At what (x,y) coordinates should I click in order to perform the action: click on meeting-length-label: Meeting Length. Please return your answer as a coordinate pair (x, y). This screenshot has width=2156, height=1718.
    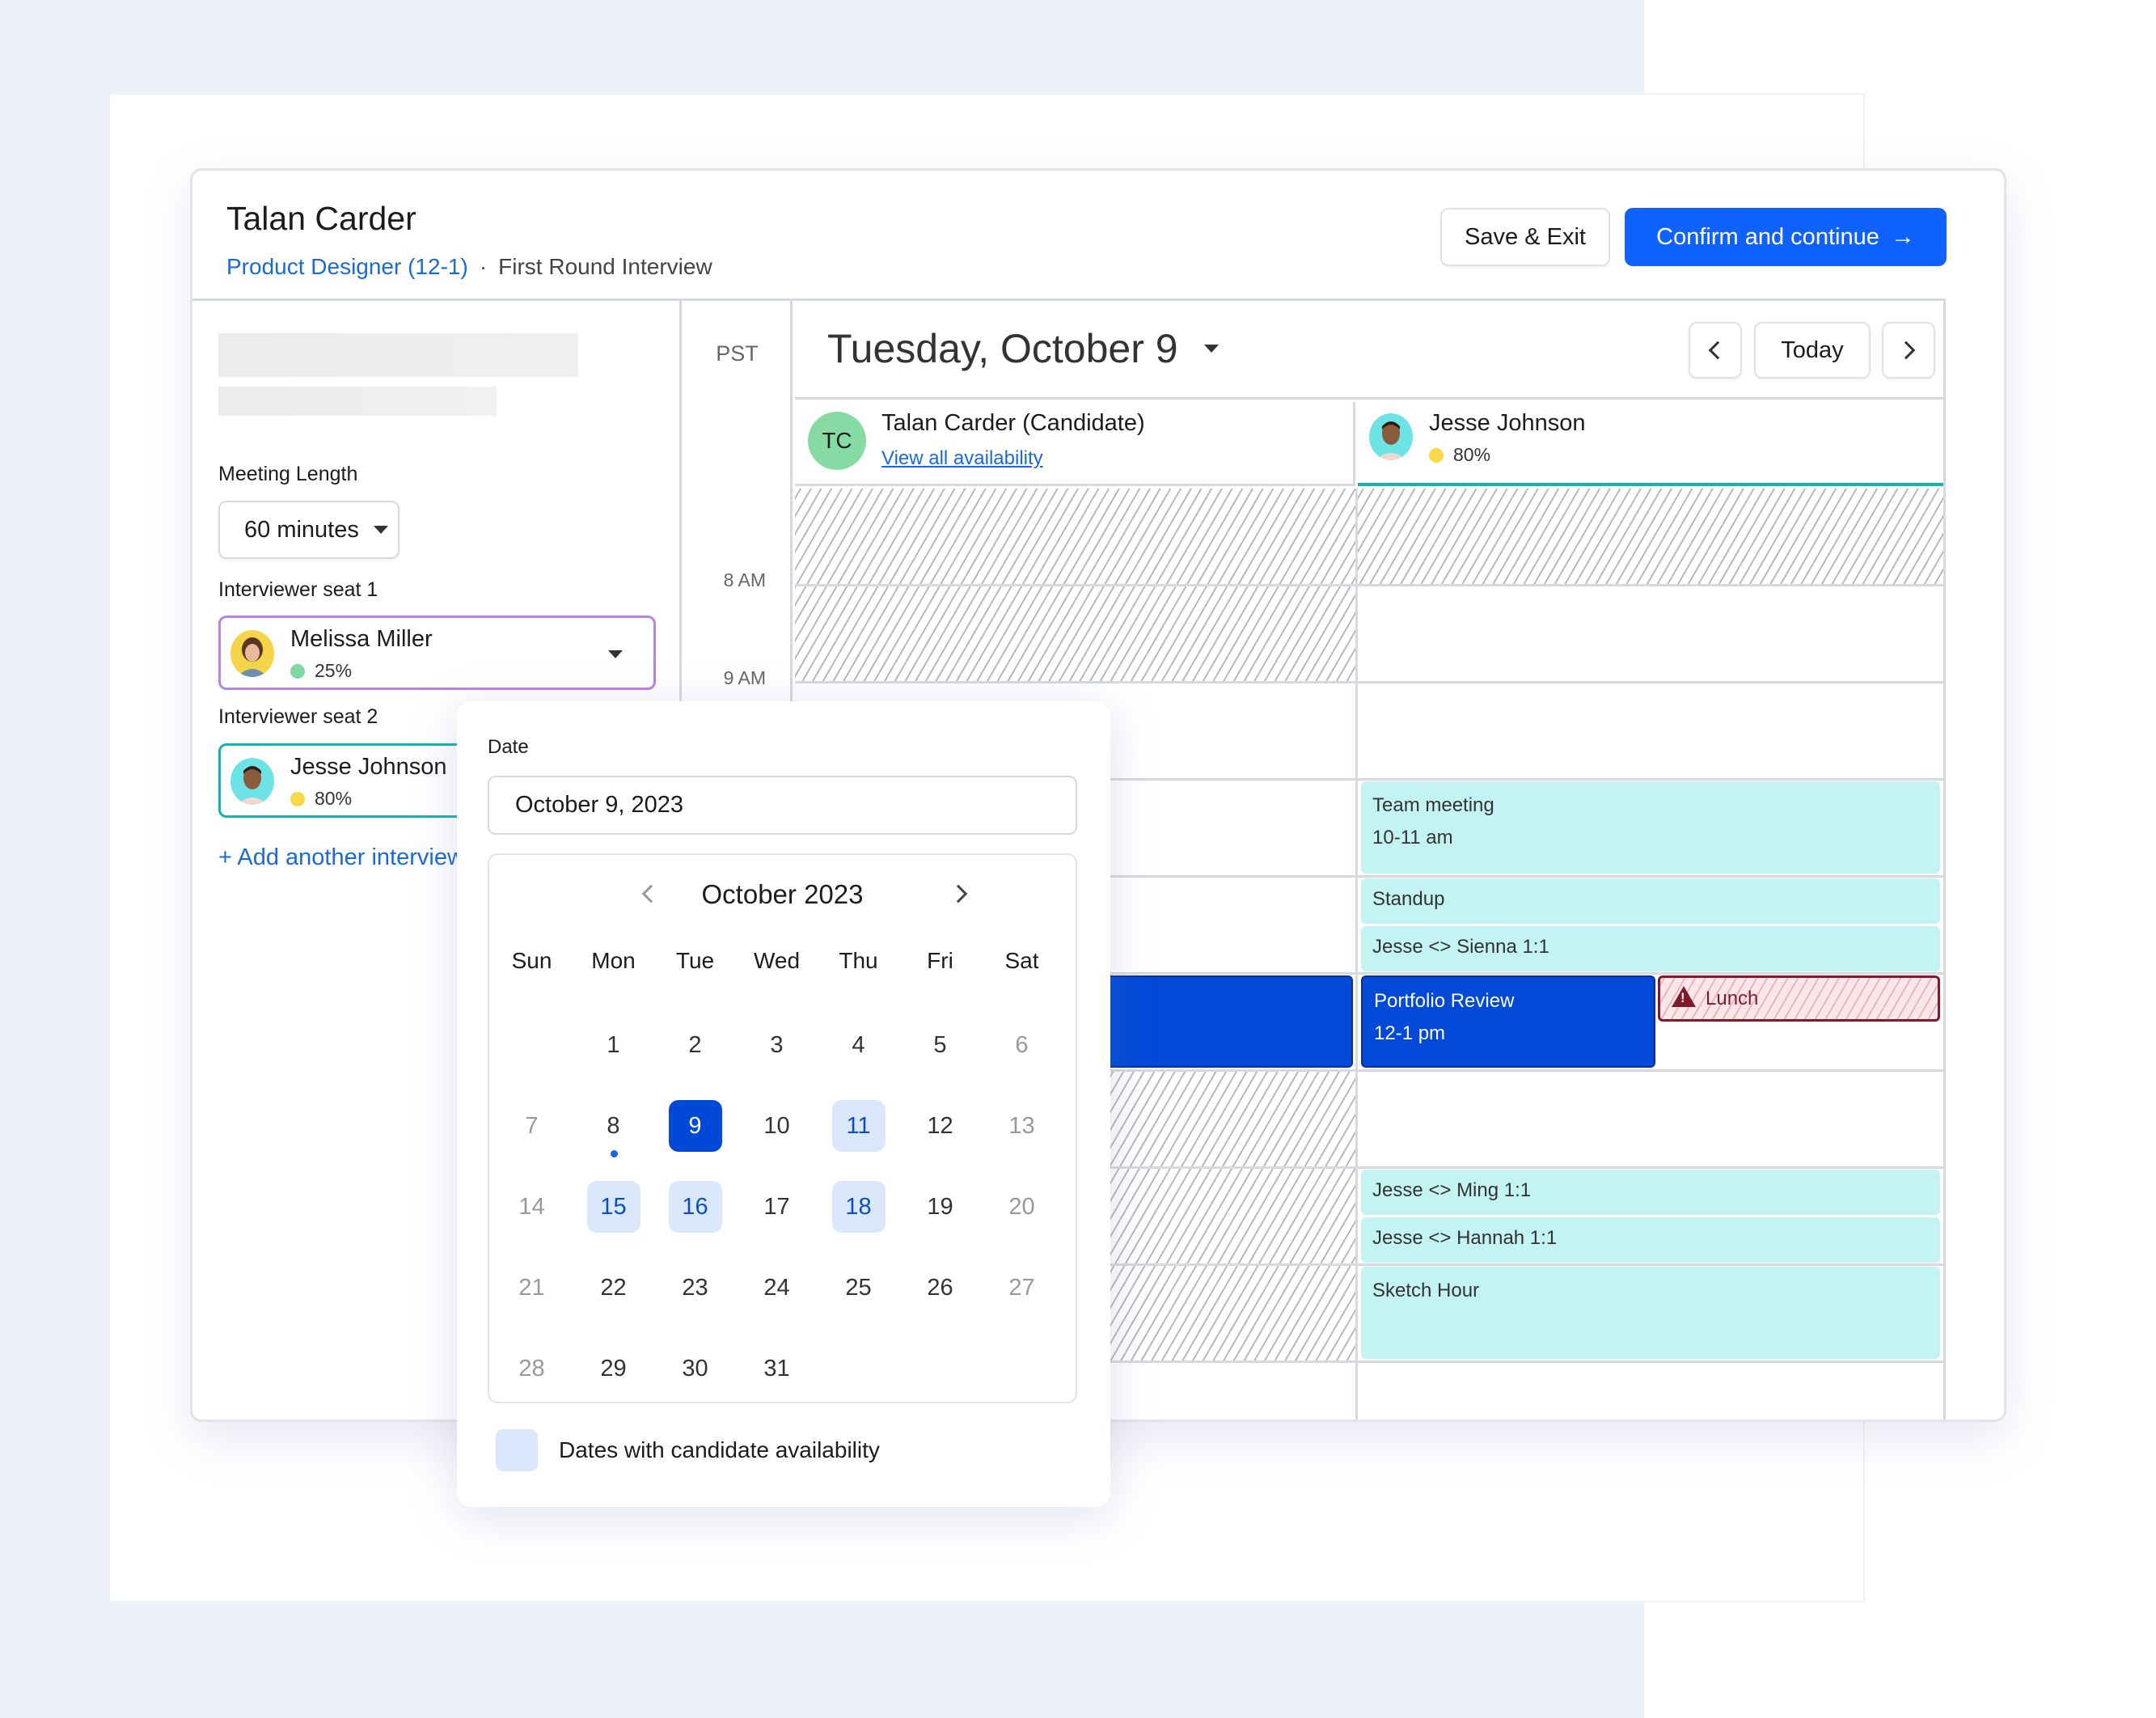
    Looking at the image, I should click on (288, 474).